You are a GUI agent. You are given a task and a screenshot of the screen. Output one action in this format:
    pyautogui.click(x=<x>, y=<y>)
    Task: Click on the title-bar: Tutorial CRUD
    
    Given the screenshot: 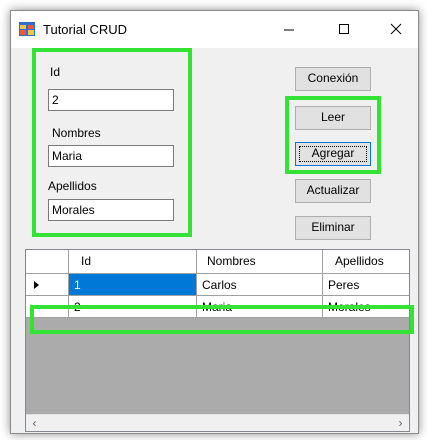 What is the action you would take?
    pyautogui.click(x=214, y=29)
    